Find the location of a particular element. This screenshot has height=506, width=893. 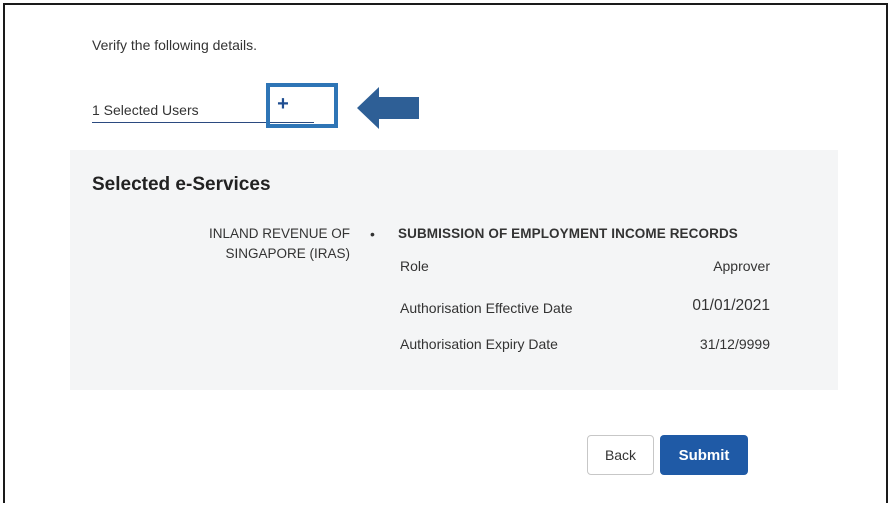

effective-date-value: 01/01/2021 is located at coordinates (731, 305).